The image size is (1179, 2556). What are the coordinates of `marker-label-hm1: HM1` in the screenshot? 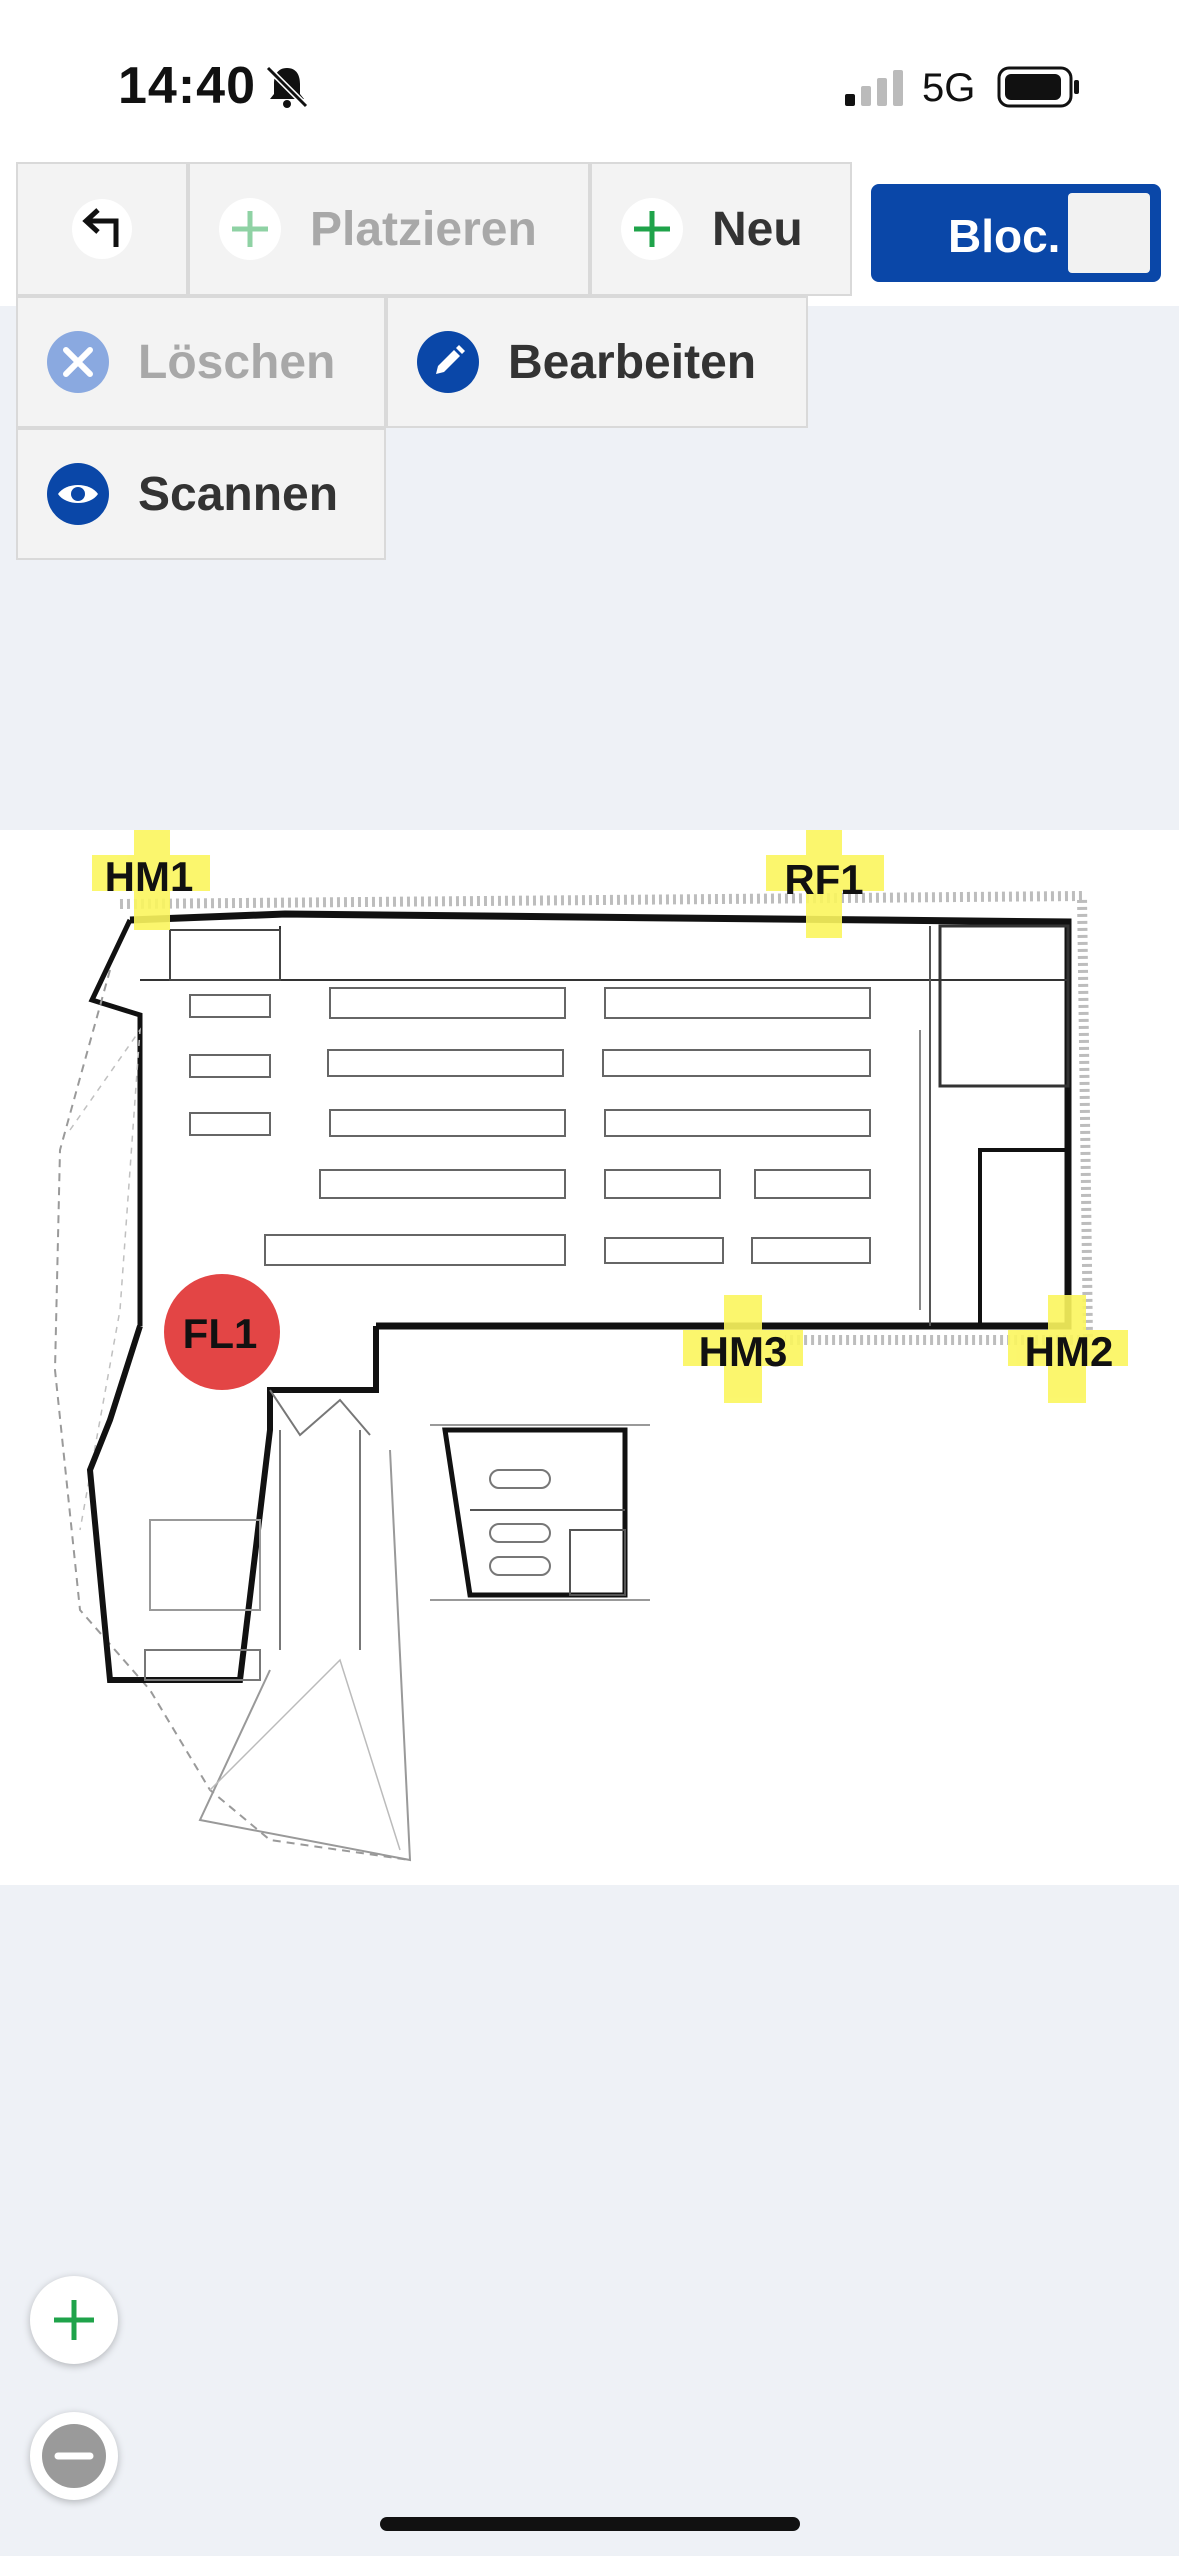 It's located at (149, 877).